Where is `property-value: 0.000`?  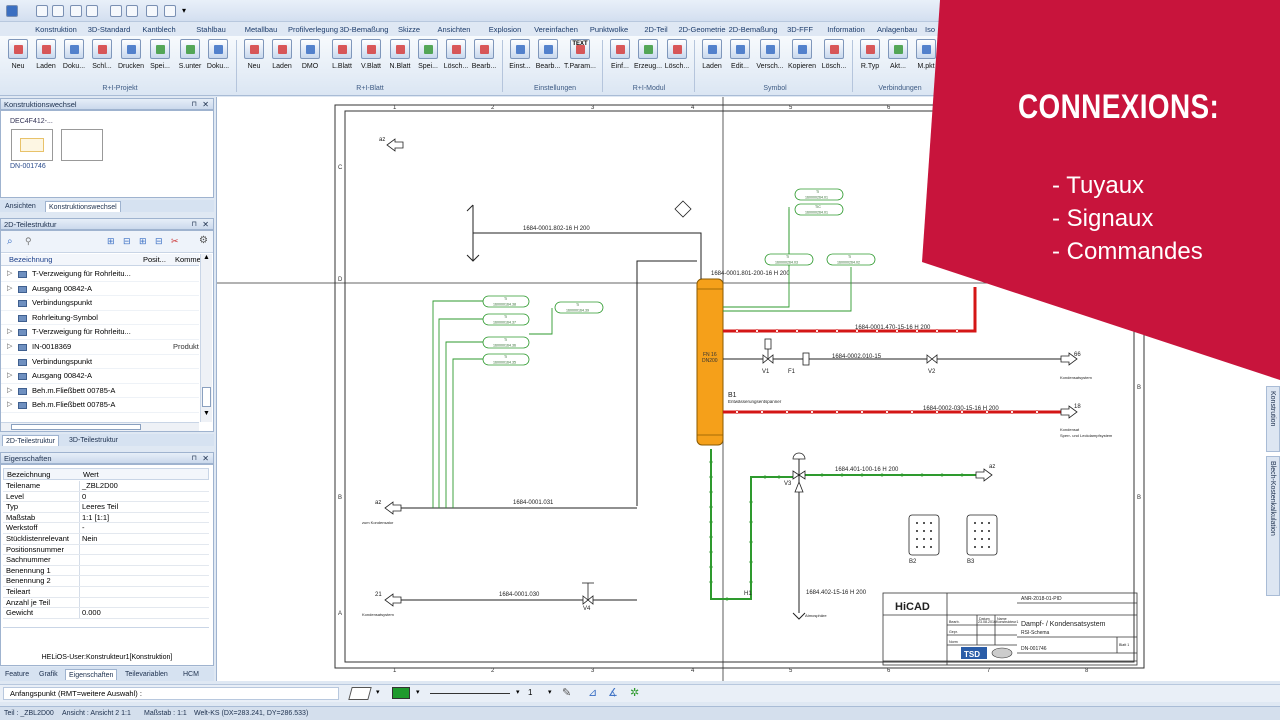 property-value: 0.000 is located at coordinates (91, 613).